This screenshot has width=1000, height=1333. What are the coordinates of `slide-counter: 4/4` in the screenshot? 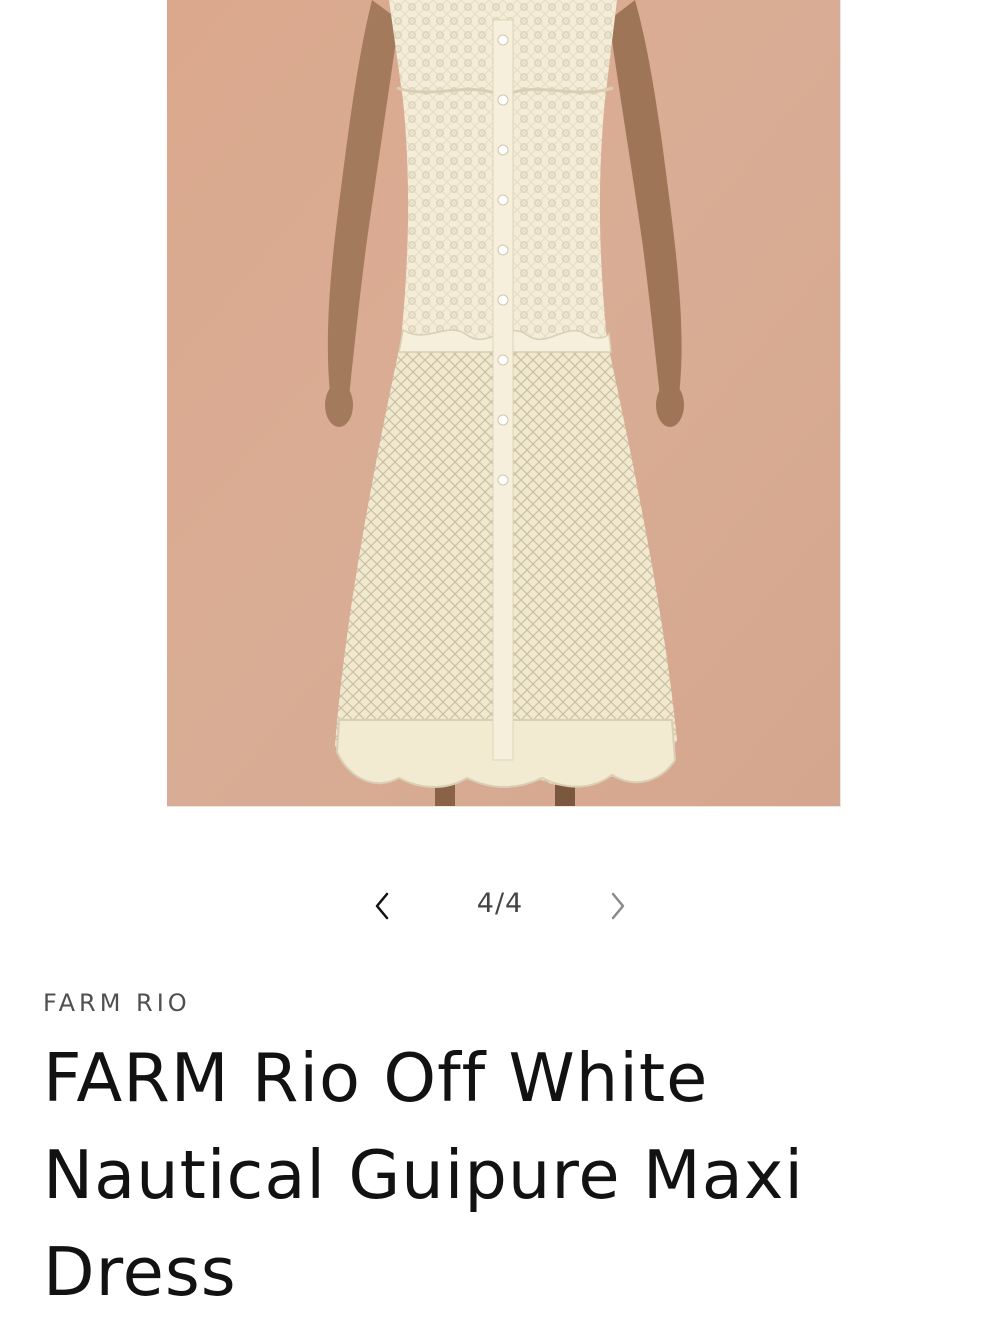 It's located at (500, 903).